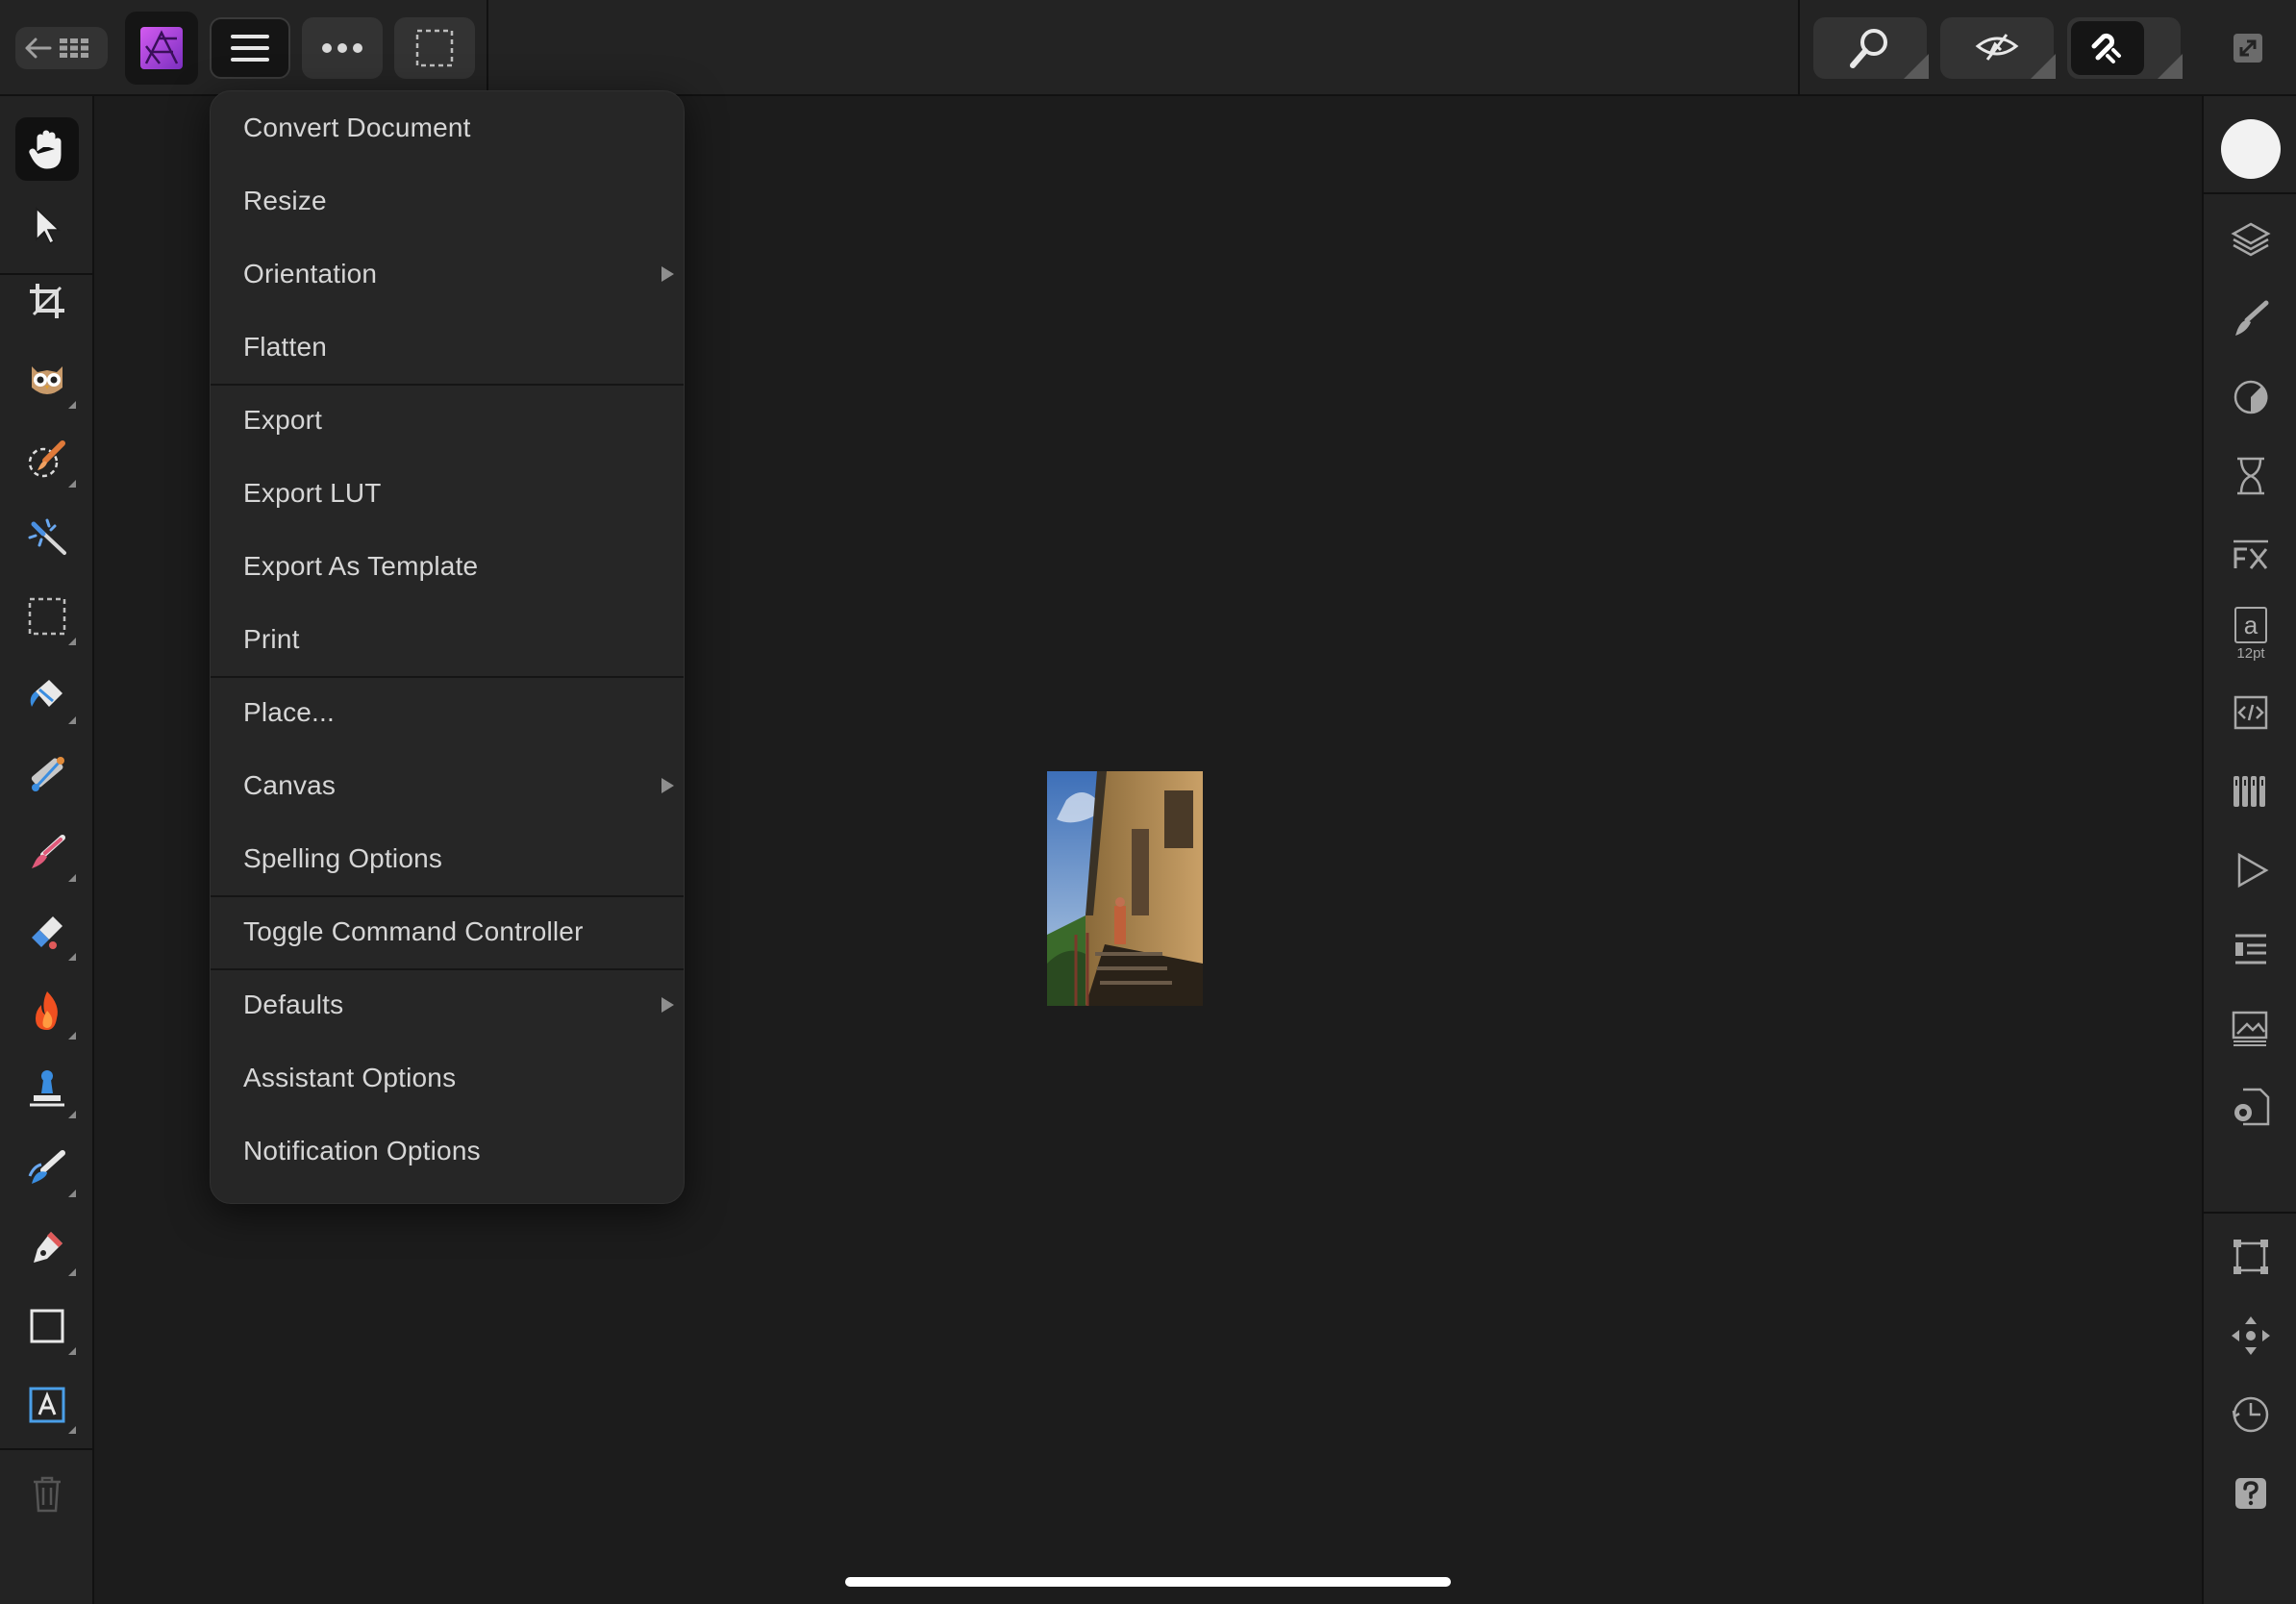 The image size is (2296, 1604). I want to click on menu-item-notification-options: Notification Options, so click(447, 1151).